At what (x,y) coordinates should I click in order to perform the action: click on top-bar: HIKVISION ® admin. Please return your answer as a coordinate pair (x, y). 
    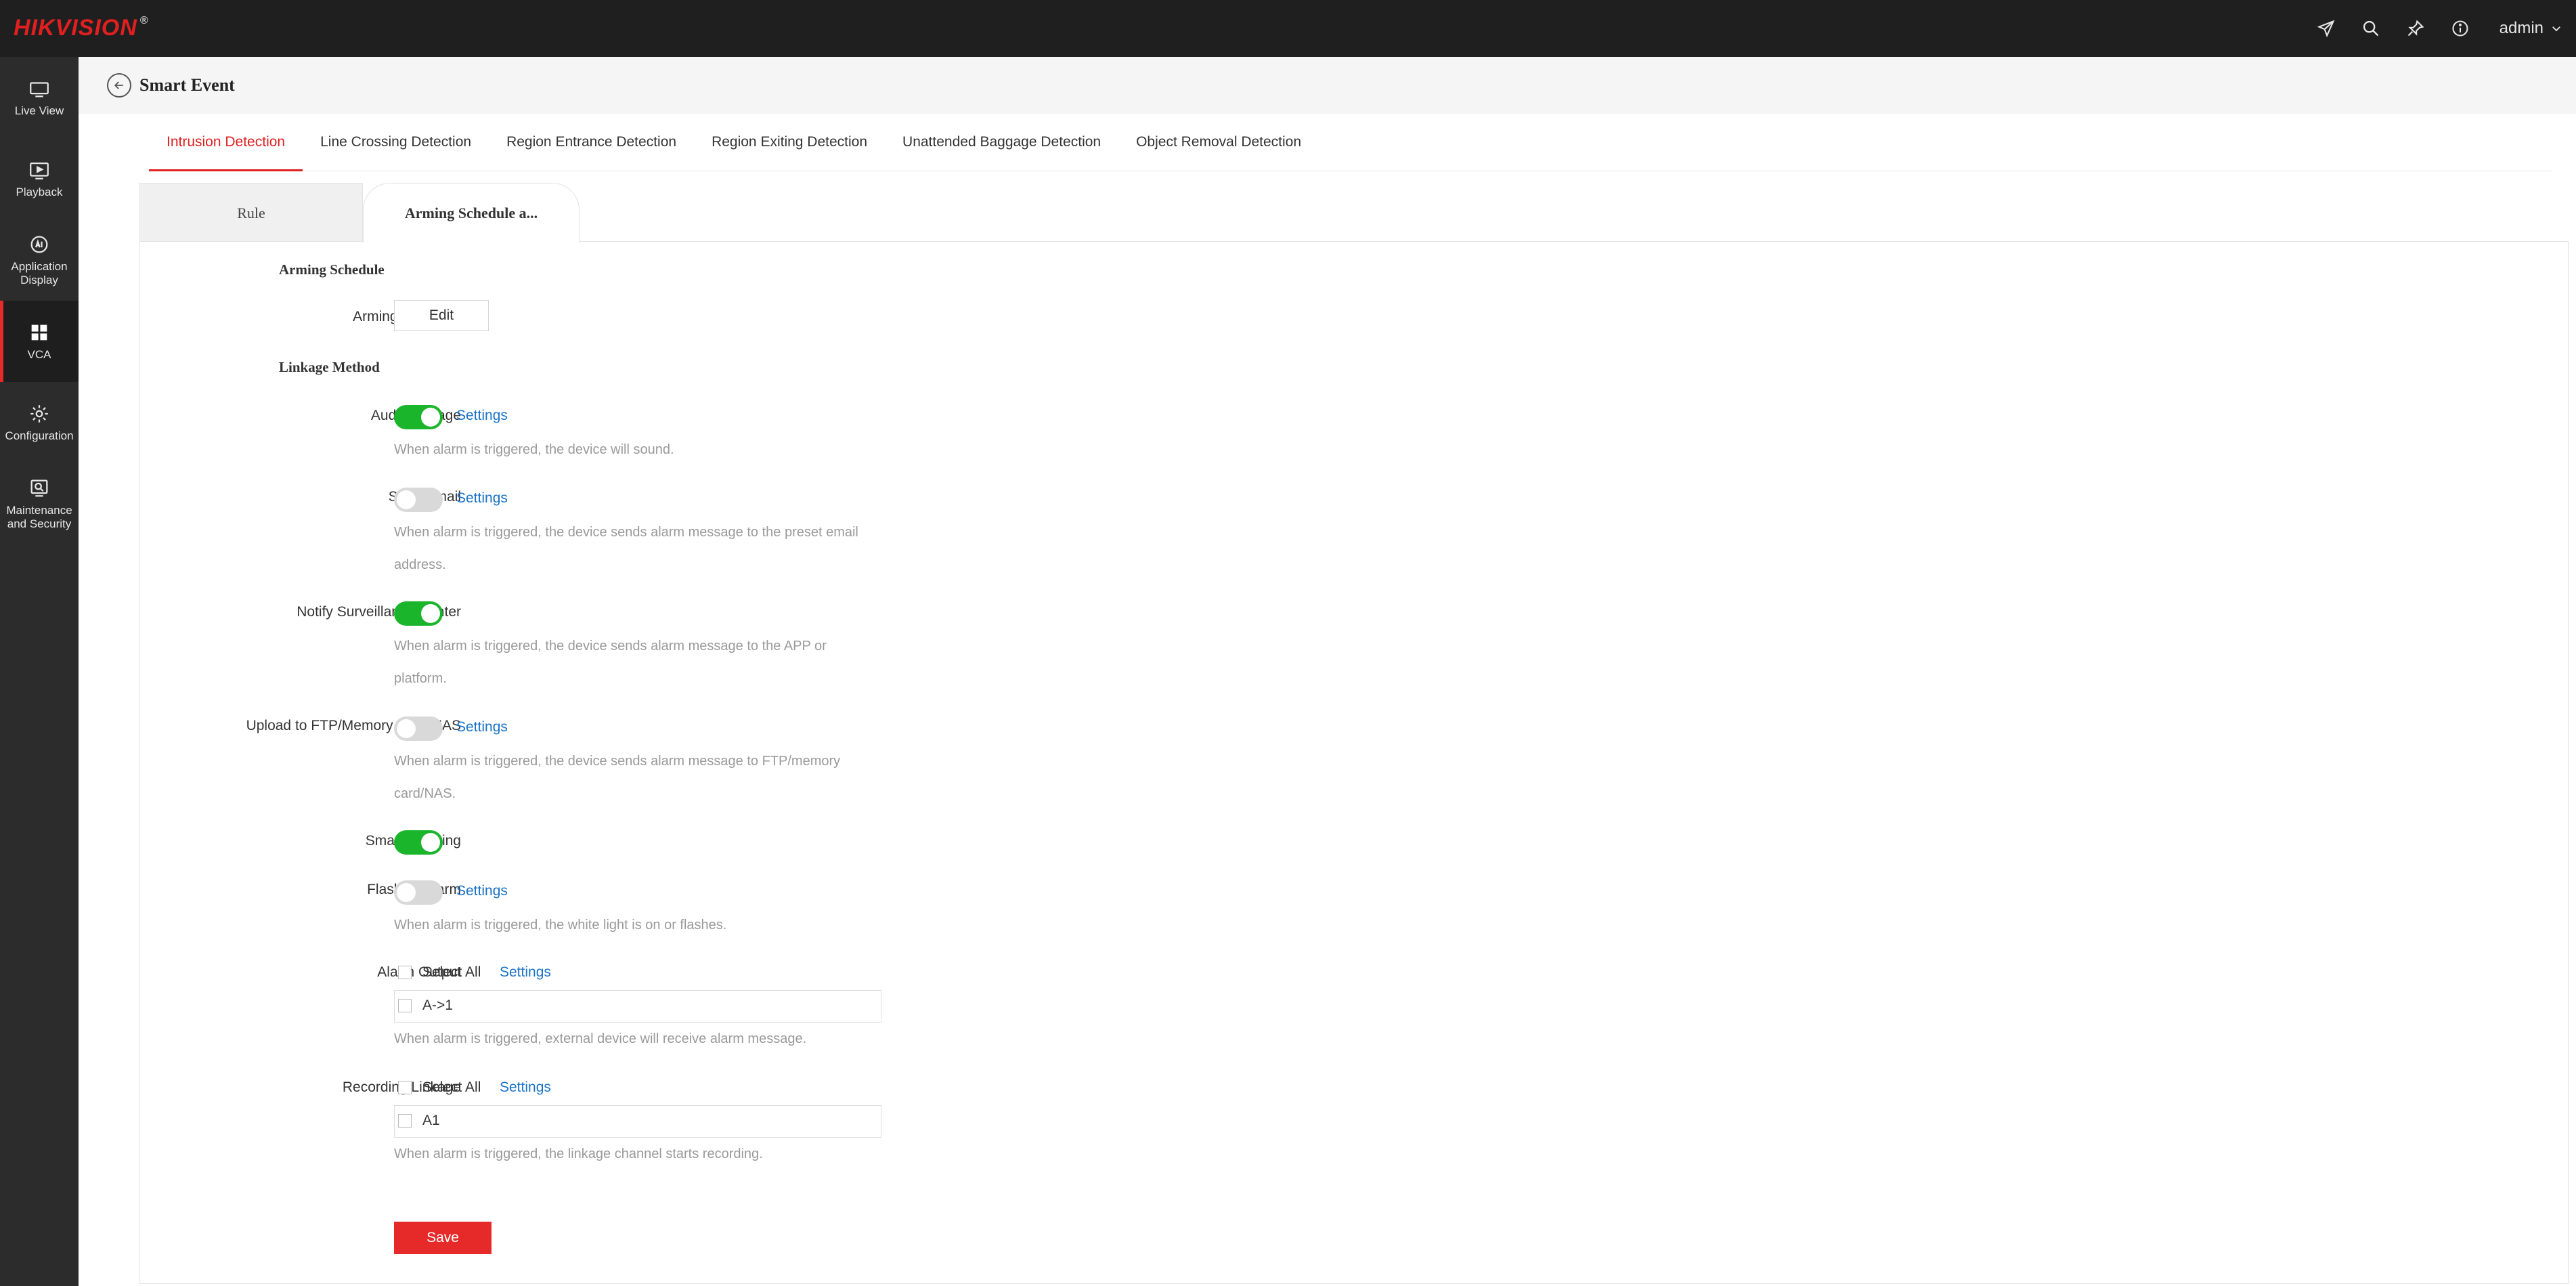
    Looking at the image, I should click on (1288, 28).